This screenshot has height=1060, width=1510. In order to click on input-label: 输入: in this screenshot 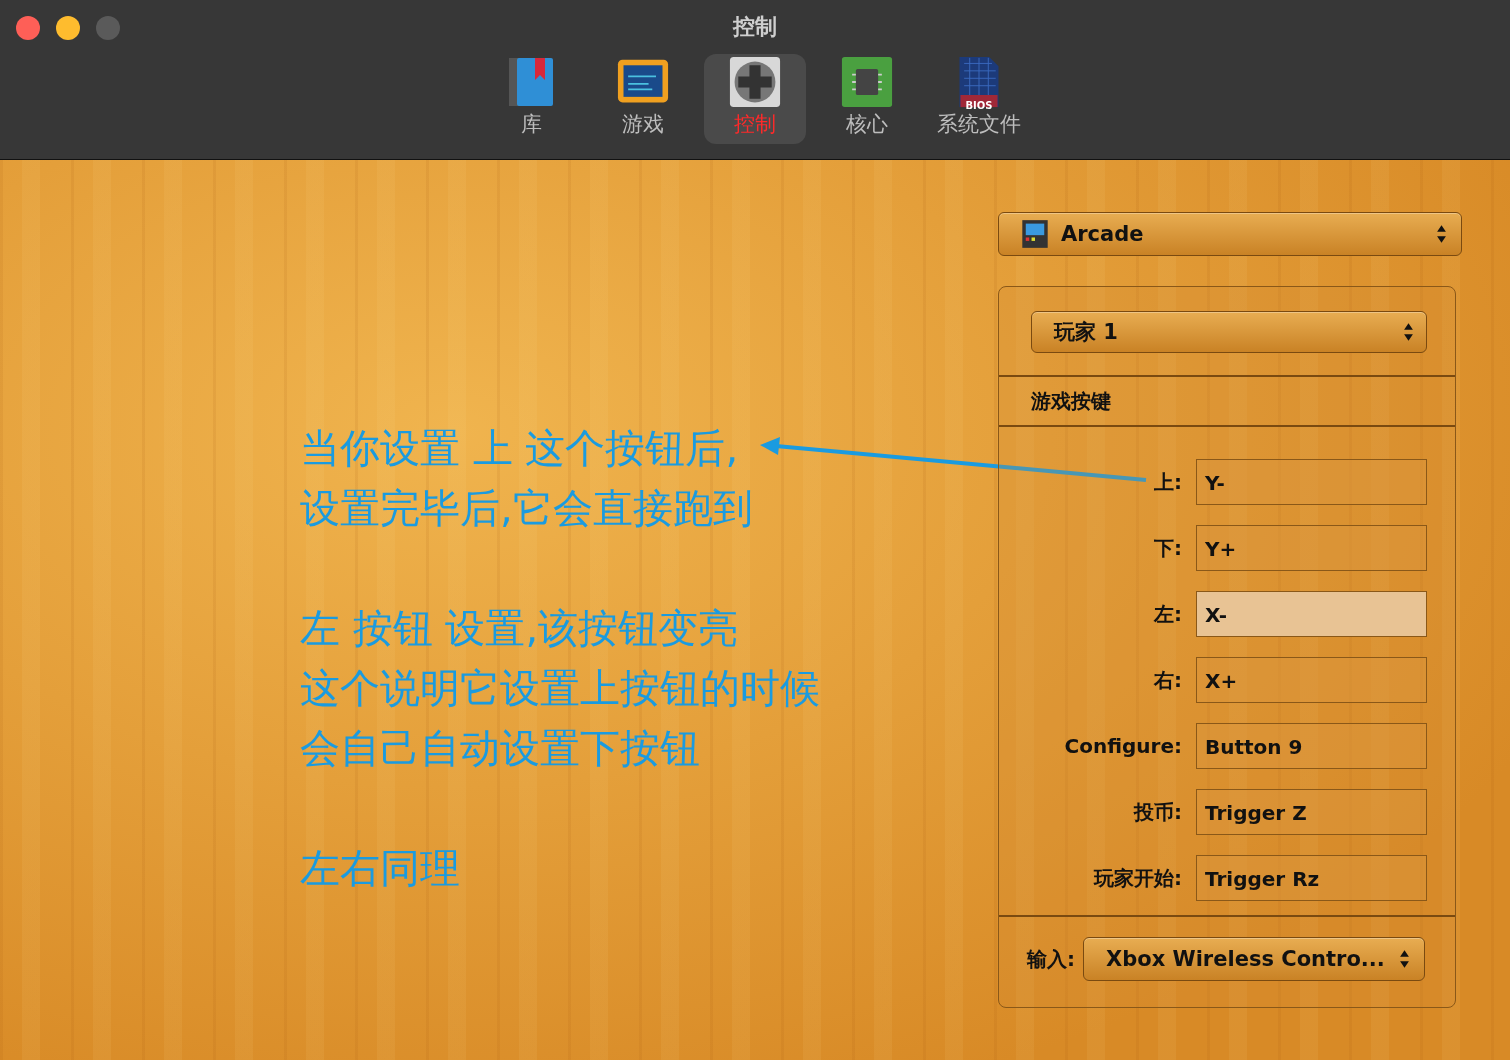, I will do `click(1051, 959)`.